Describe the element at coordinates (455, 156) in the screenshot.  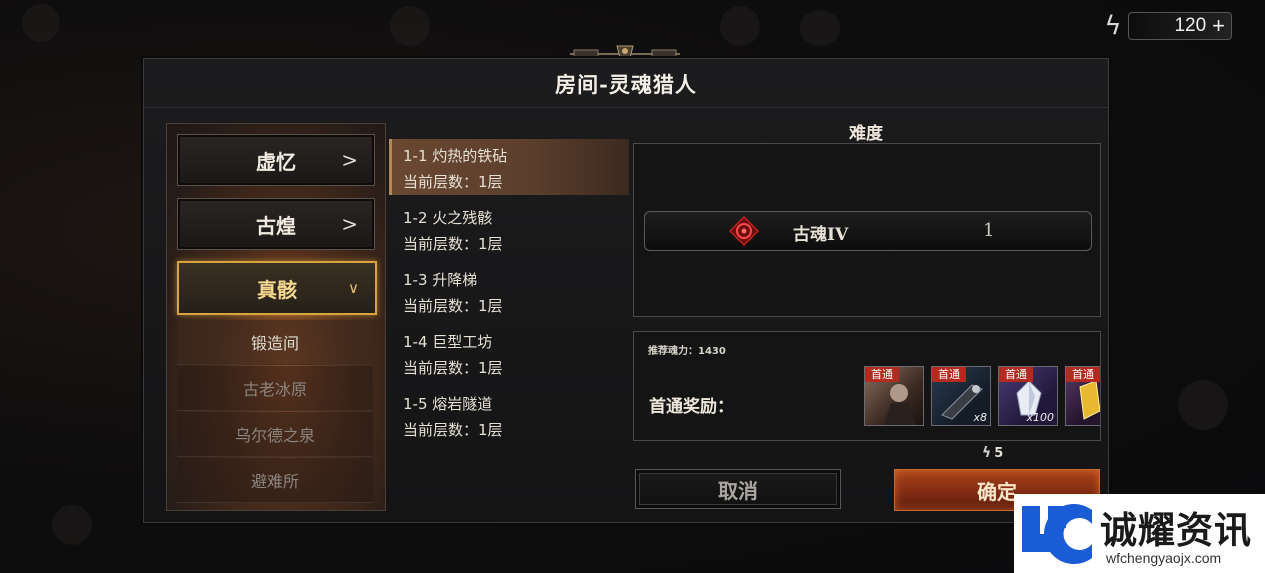
I see `stage-name: 1-1 灼热的铁砧` at that location.